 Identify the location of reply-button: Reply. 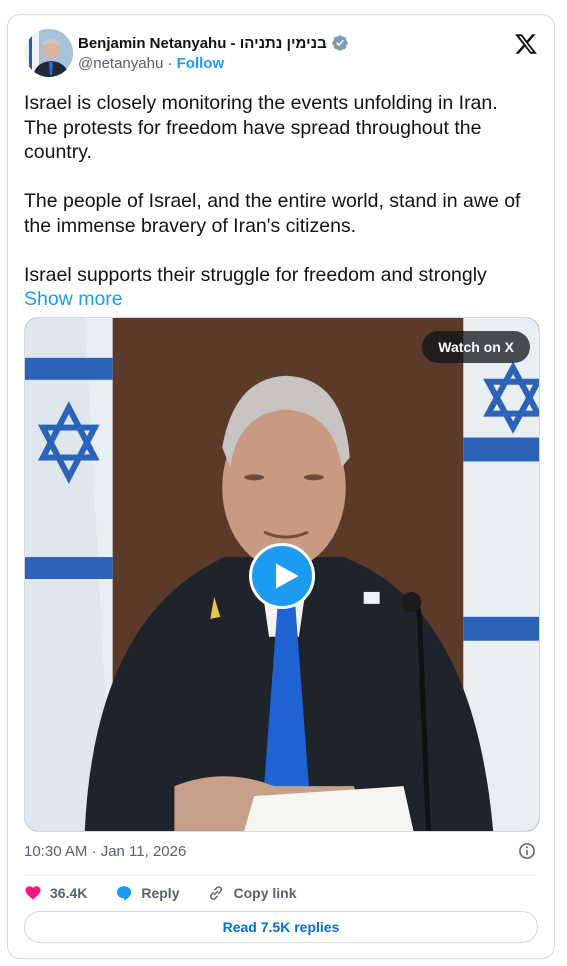
(147, 893).